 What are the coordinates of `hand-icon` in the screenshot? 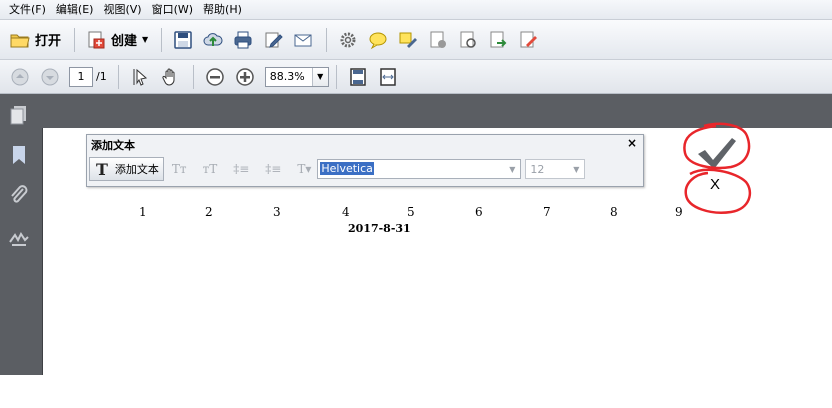 It's located at (170, 77).